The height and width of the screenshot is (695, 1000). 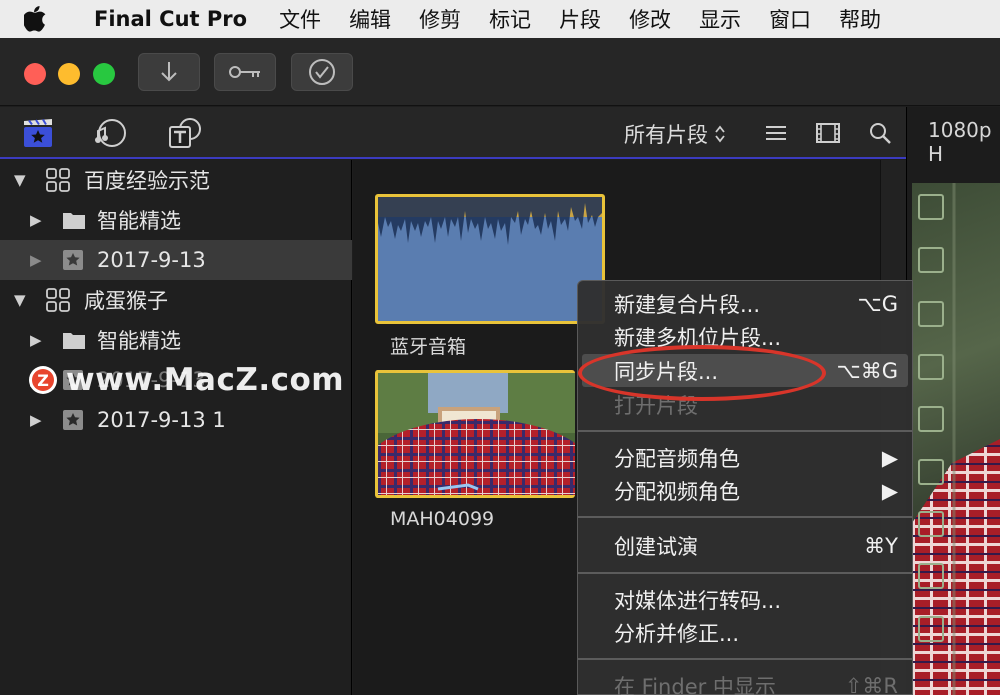 I want to click on clip-thumbnail-audio, so click(x=490, y=259).